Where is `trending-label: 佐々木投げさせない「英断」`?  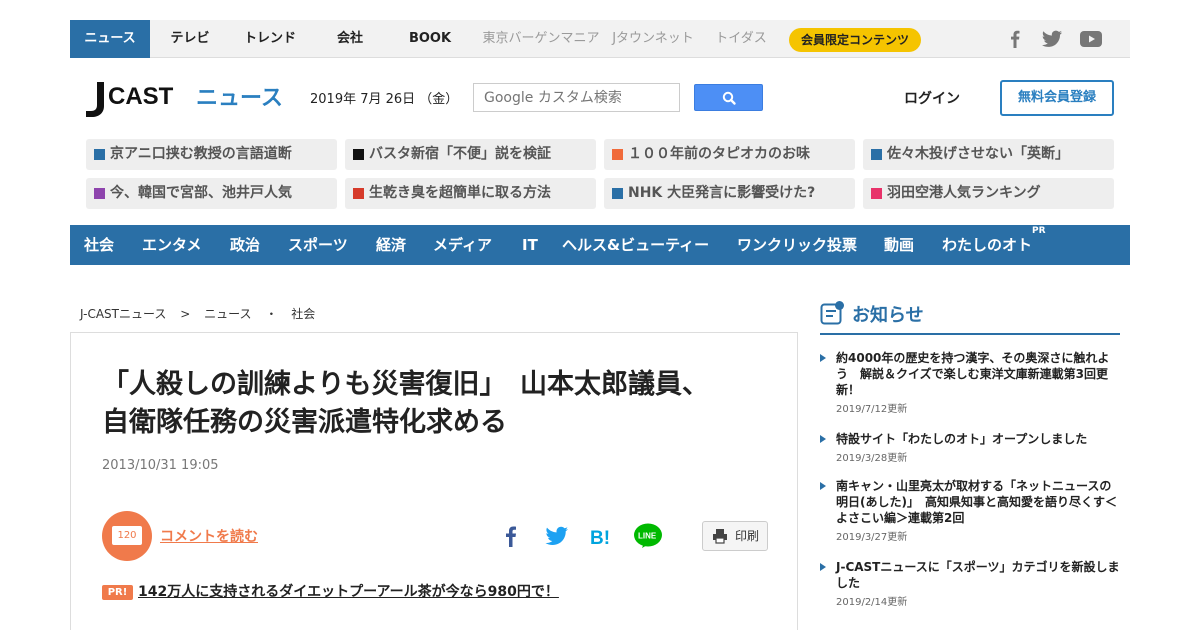 trending-label: 佐々木投げさせない「英断」 is located at coordinates (978, 154).